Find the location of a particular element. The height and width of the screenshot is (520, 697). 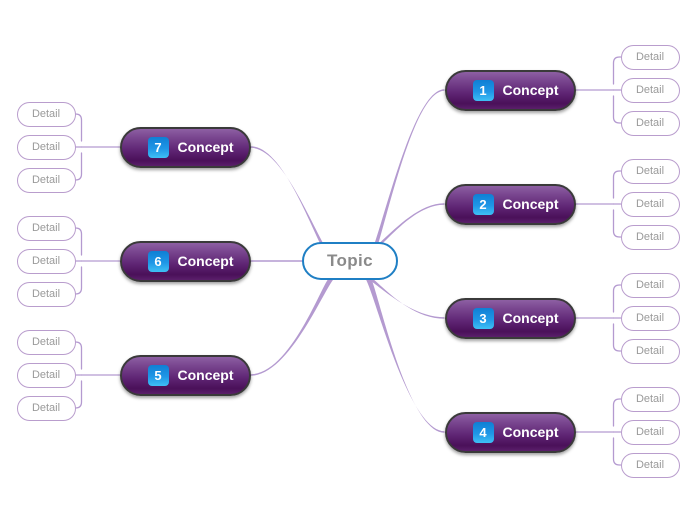

concept-node-4: 4 Concept is located at coordinates (510, 432).